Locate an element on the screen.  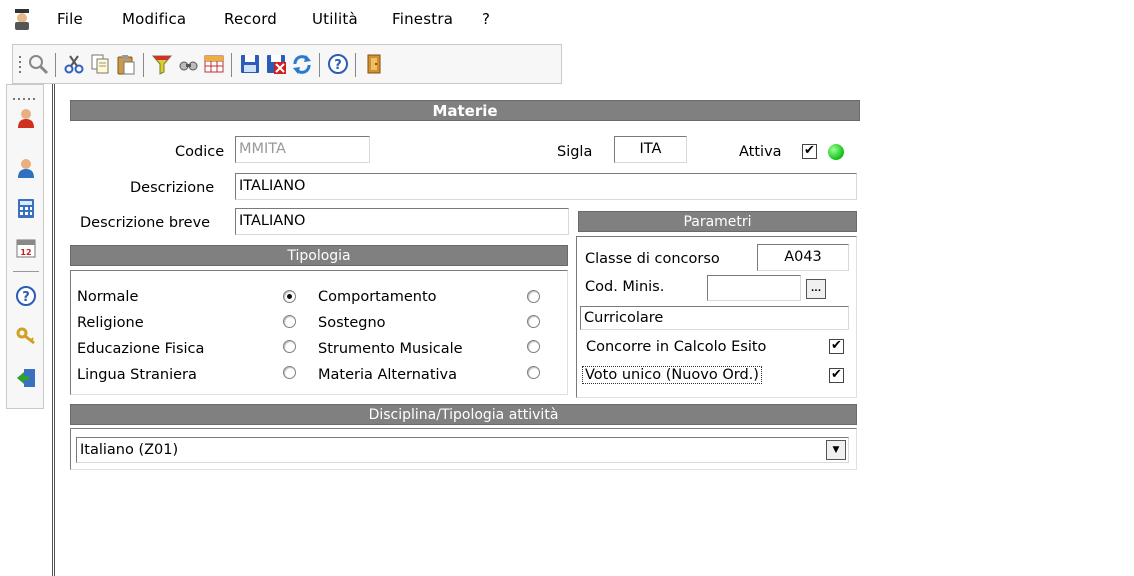
descrizione-label: Descrizione is located at coordinates (172, 188).